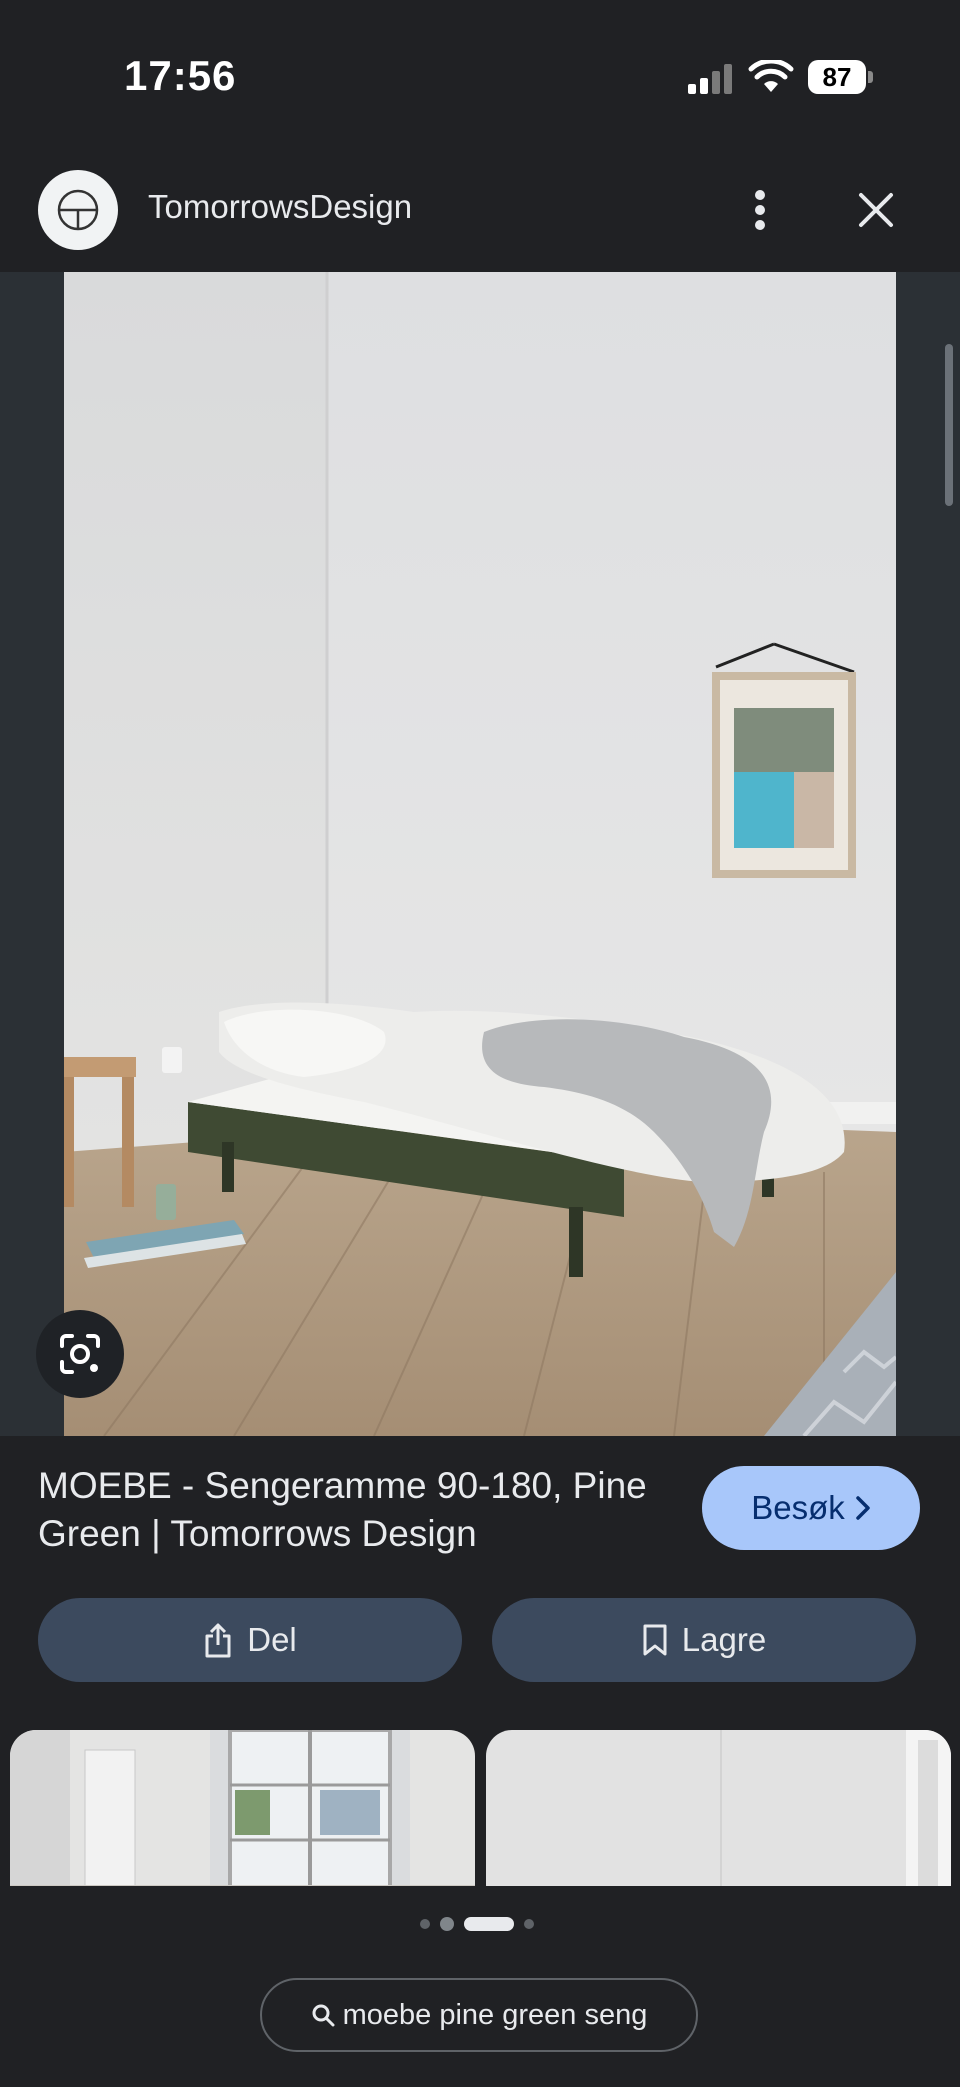 This screenshot has height=2087, width=960. Describe the element at coordinates (724, 1639) in the screenshot. I see `save-label: Lagre` at that location.